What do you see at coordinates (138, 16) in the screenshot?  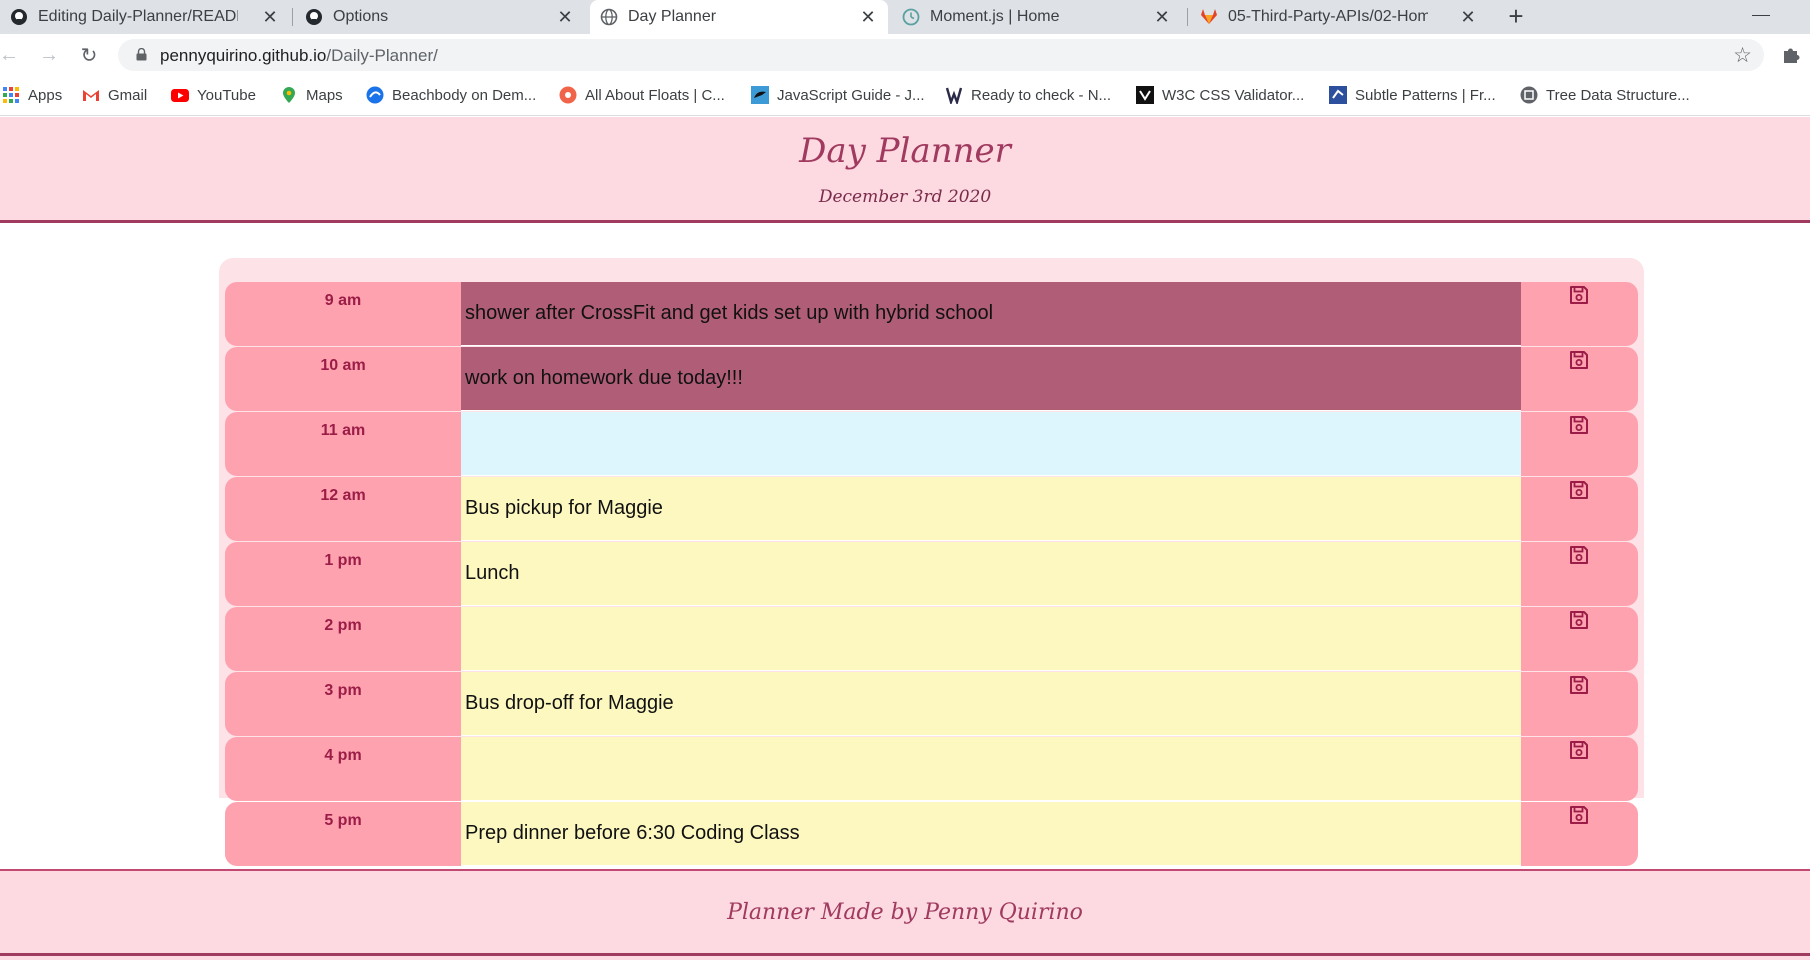 I see `tab-title: Editing Daily-Planner/README.m` at bounding box center [138, 16].